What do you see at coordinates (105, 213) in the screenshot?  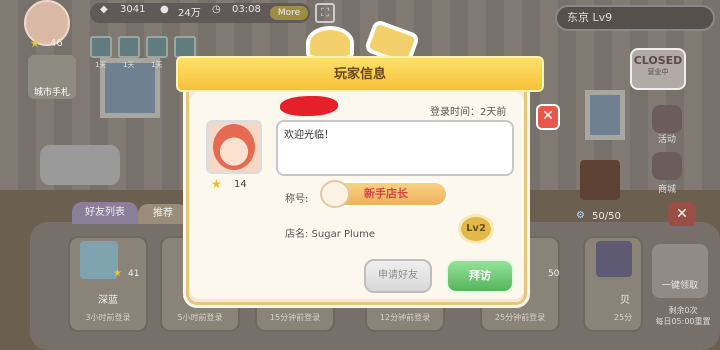 I see `tab-friends: 好友列表` at bounding box center [105, 213].